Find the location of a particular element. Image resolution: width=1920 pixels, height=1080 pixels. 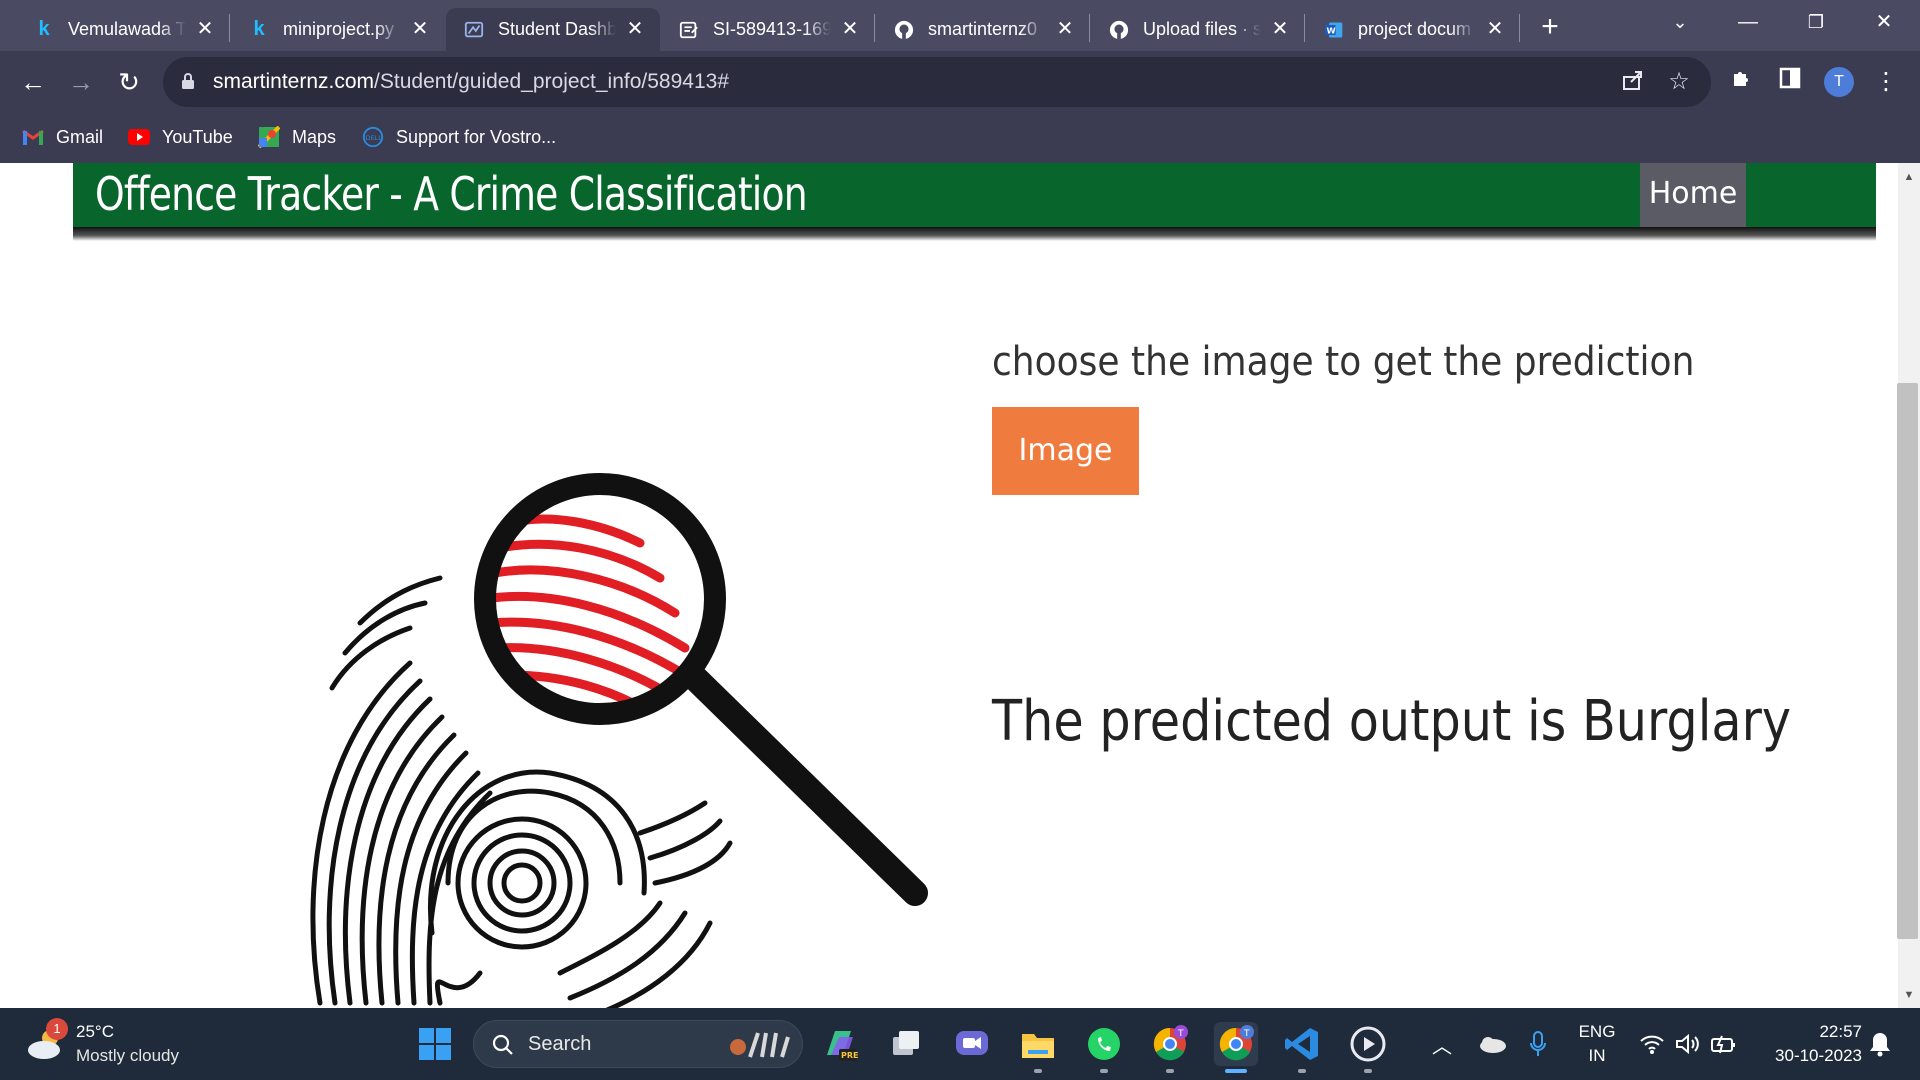

search-icon is located at coordinates (502, 1044).